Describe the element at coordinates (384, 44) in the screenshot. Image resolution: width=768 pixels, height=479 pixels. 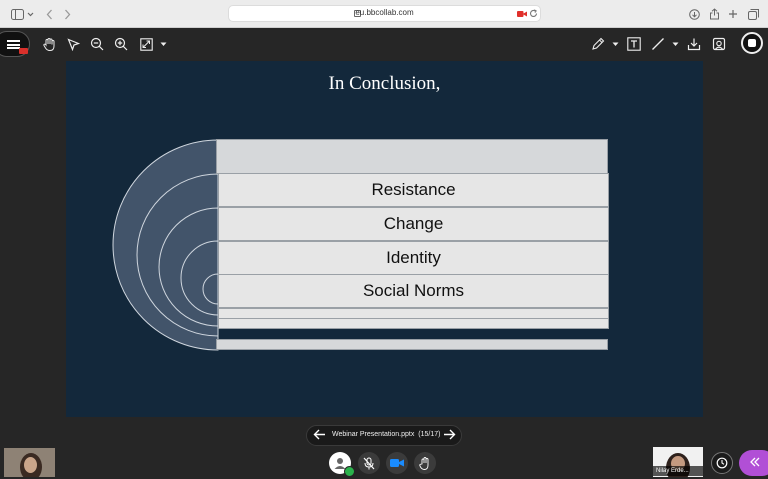
I see `collab-toolbar` at that location.